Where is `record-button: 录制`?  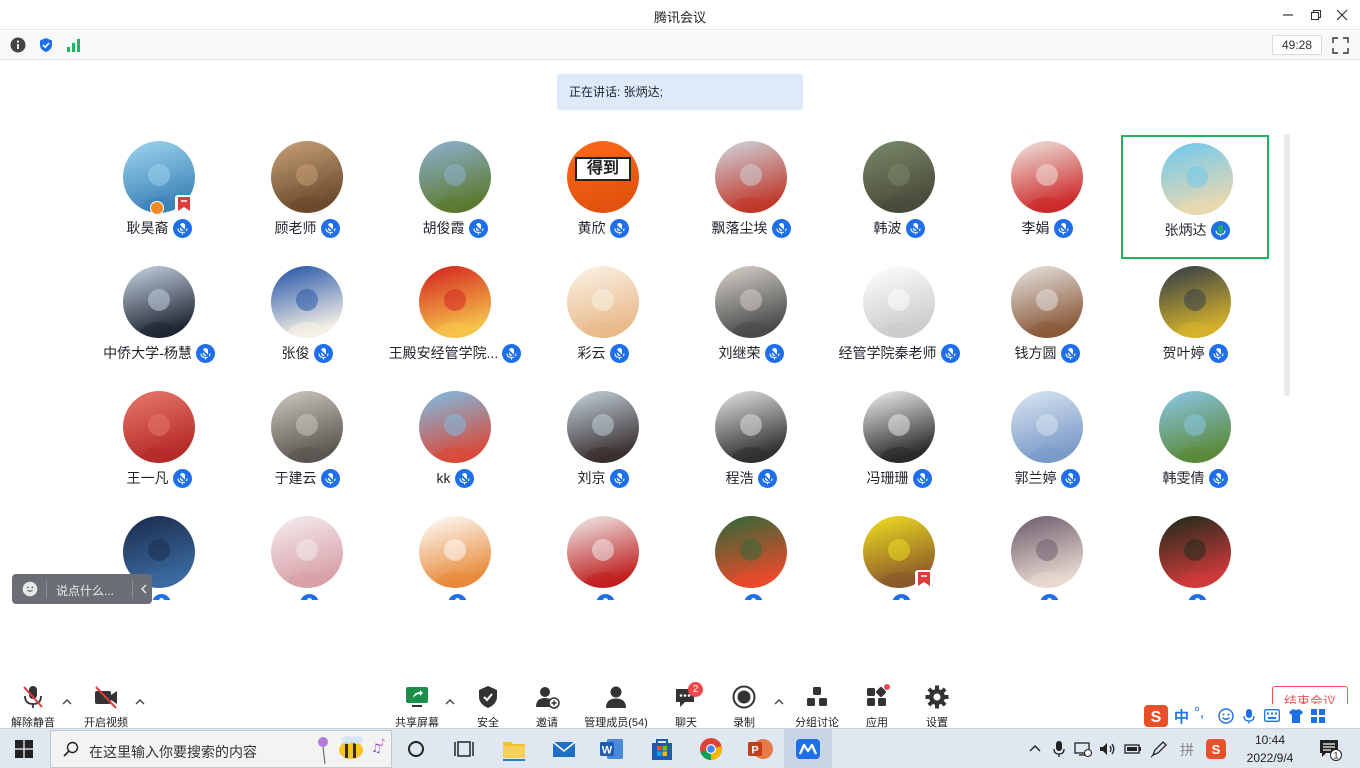
record-button: 录制 is located at coordinates (744, 704).